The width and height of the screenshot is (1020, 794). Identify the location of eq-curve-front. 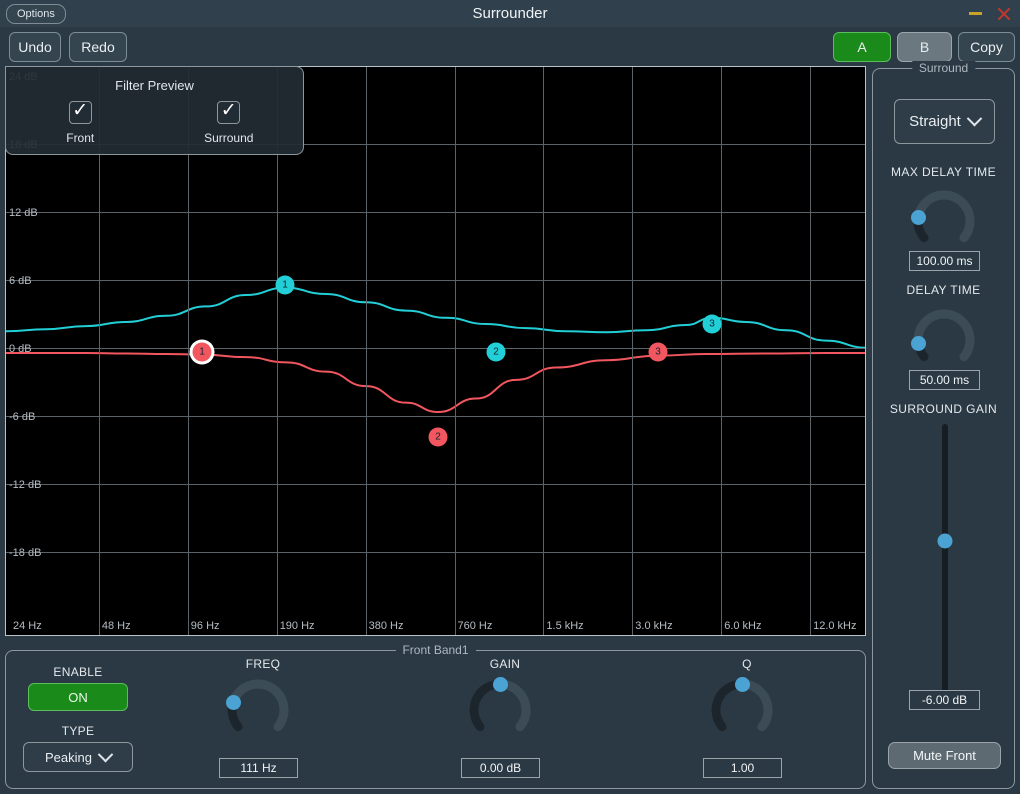
(435, 382).